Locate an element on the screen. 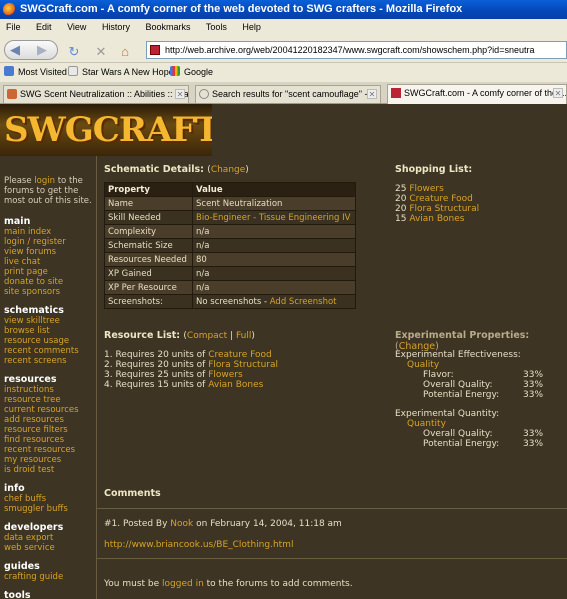  link-crafting-guide: crafting guide is located at coordinates (49, 577).